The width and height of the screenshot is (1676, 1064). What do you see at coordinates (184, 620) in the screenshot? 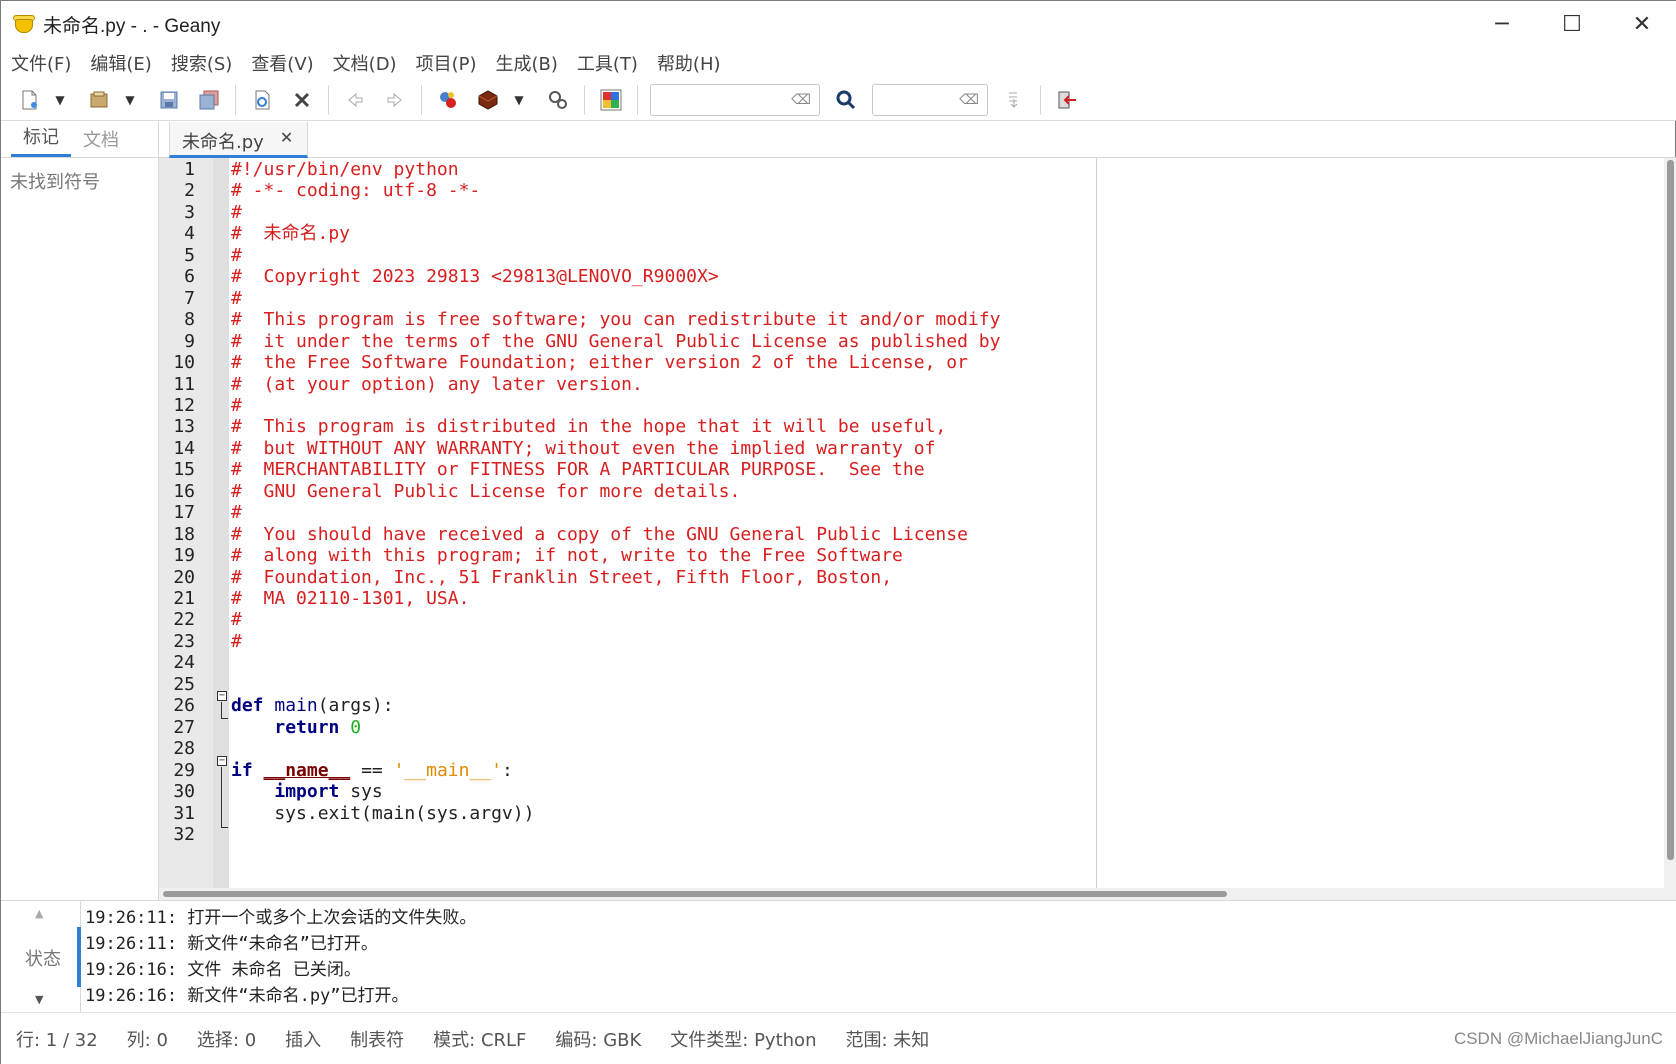
I see `line-number: 22` at bounding box center [184, 620].